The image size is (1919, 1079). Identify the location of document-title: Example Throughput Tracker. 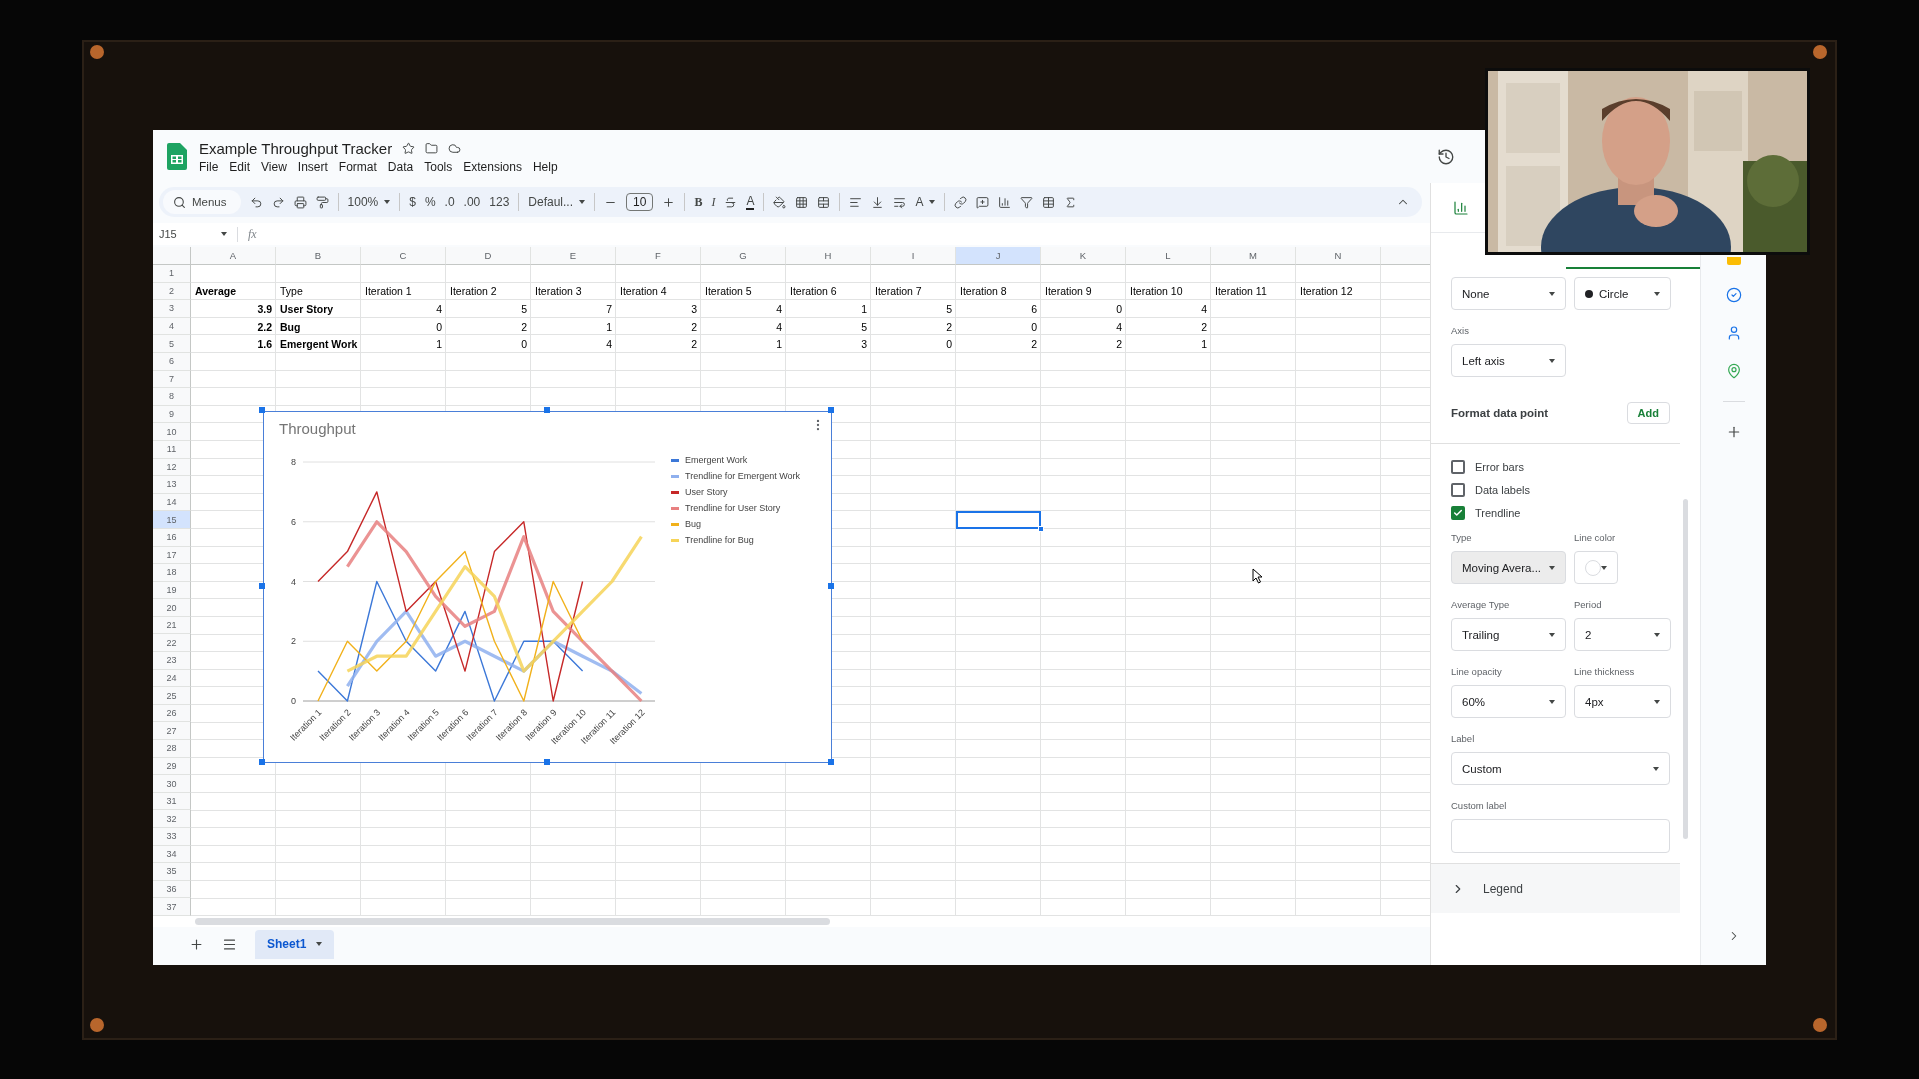
(296, 148).